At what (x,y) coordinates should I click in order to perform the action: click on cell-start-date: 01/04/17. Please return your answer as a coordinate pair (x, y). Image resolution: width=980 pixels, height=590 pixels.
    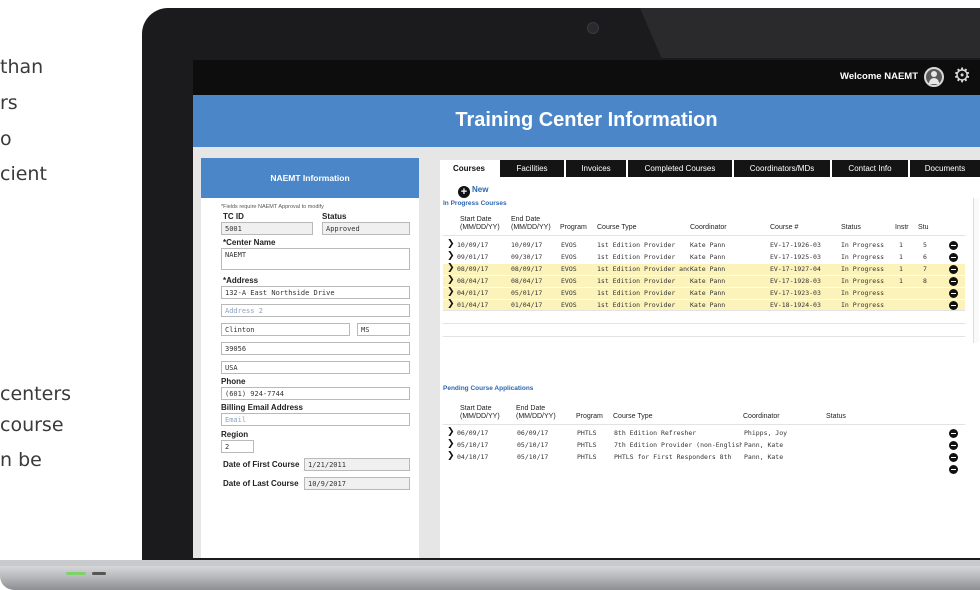
    Looking at the image, I should click on (473, 305).